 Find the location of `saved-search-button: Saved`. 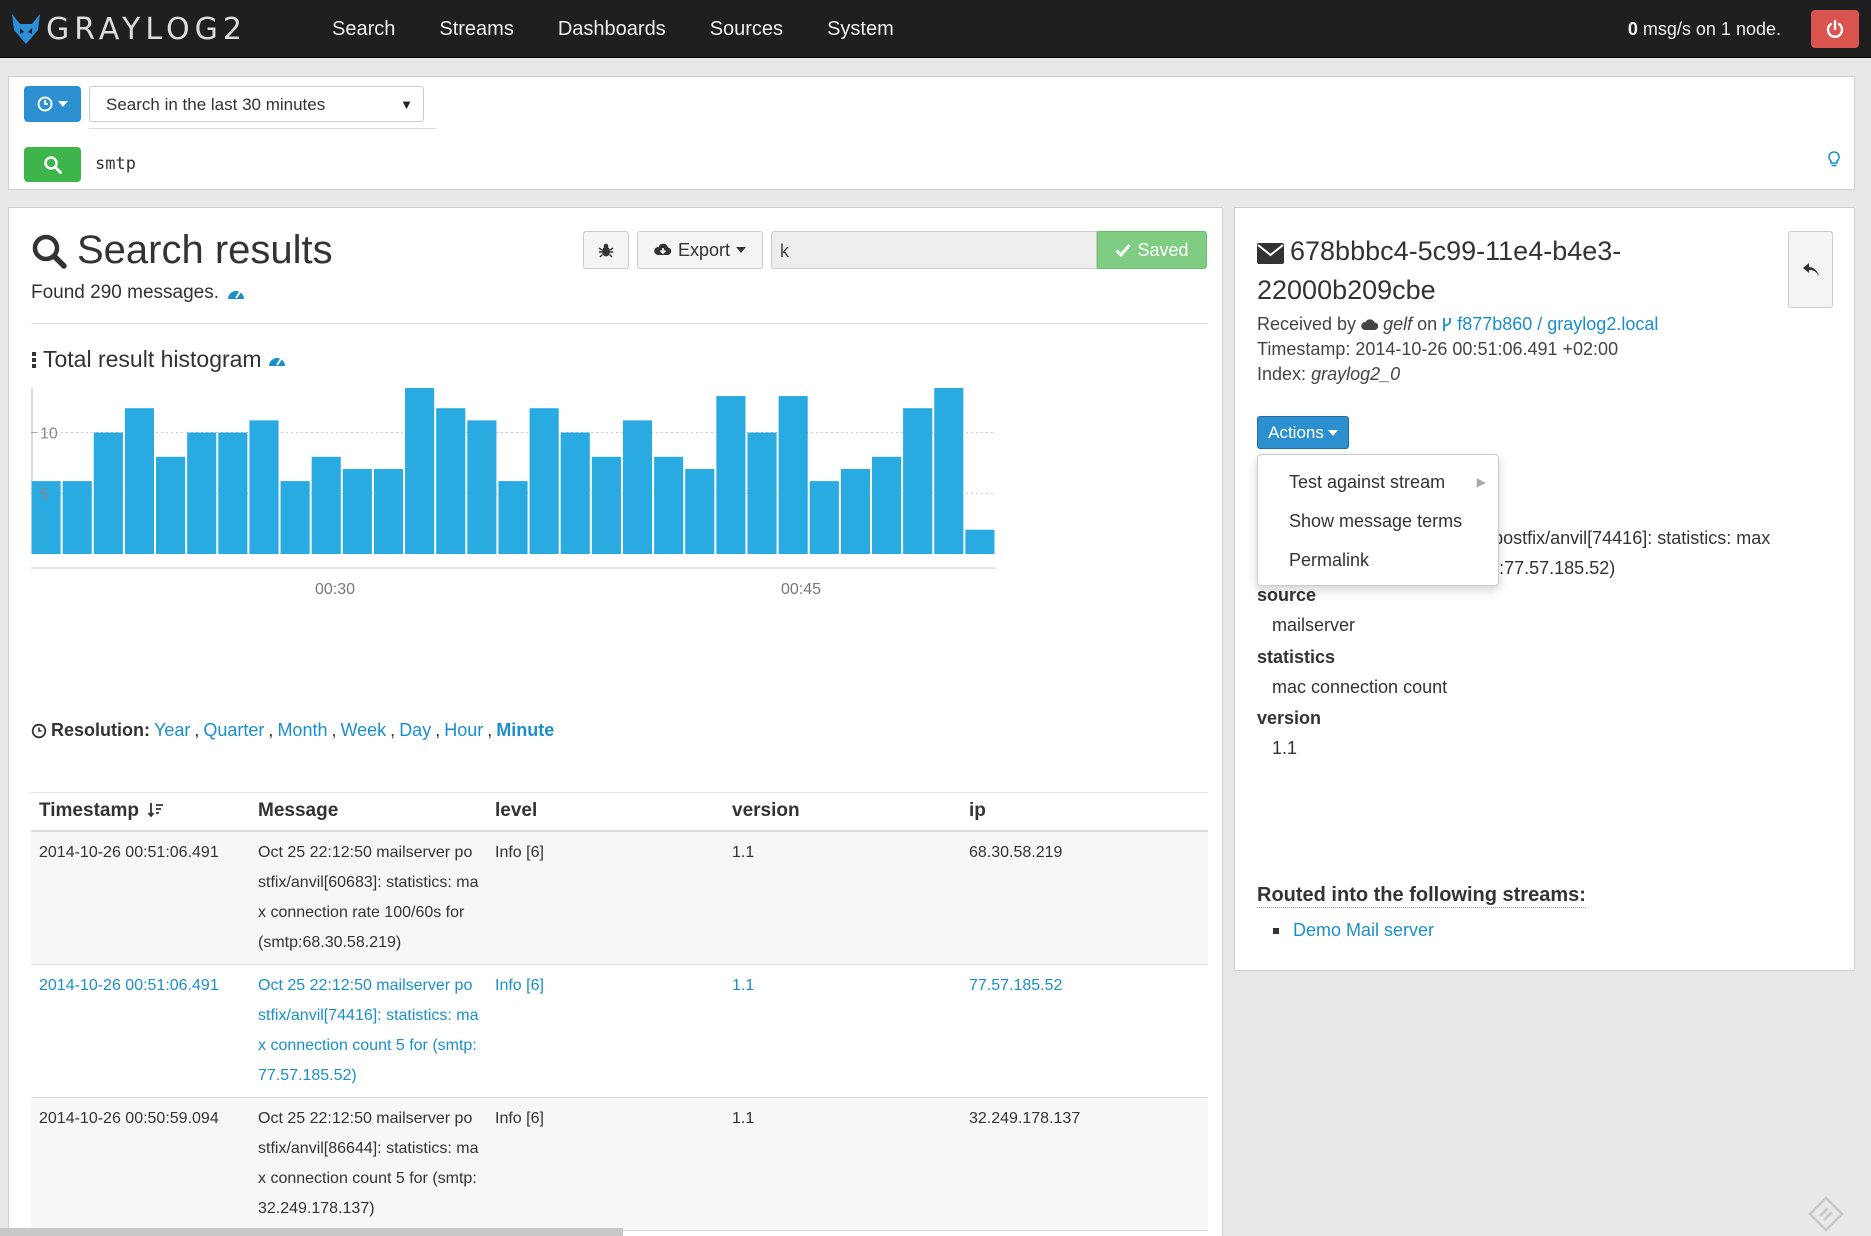

saved-search-button: Saved is located at coordinates (1152, 250).